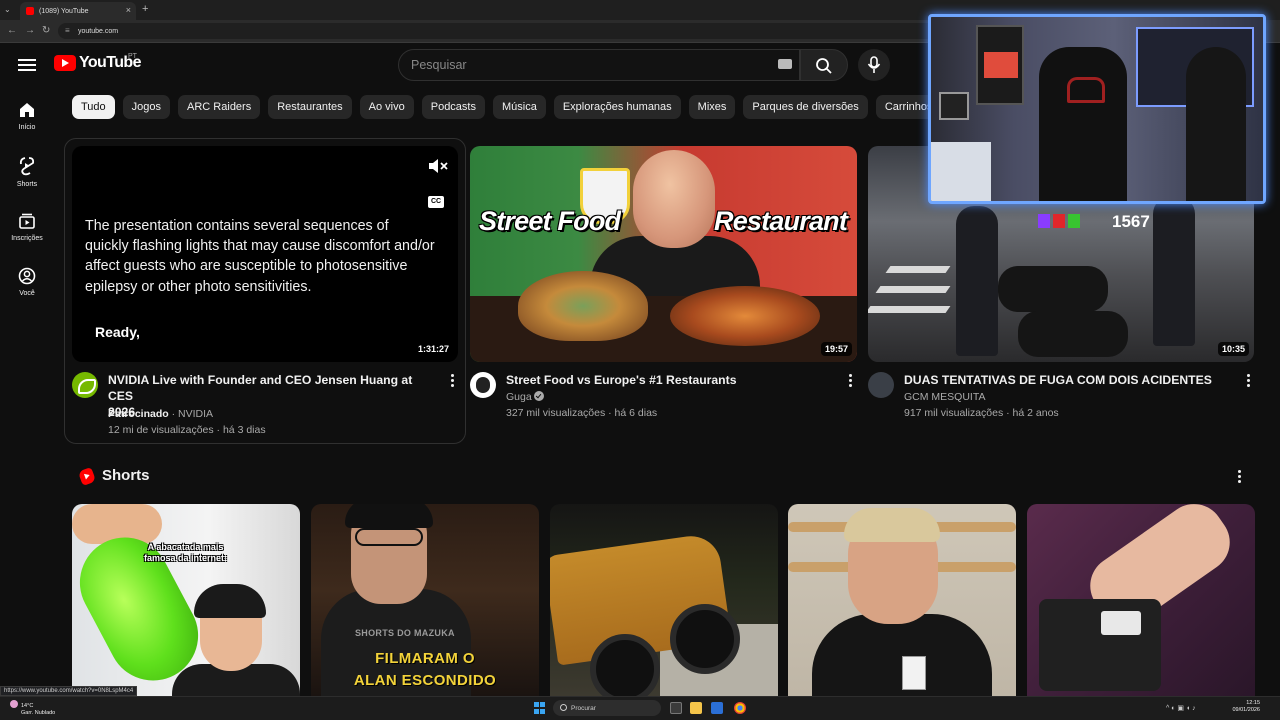  Describe the element at coordinates (187, 430) in the screenshot. I see `video-meta-nvidia: 12 mi de visualizações · há 3 dias` at that location.